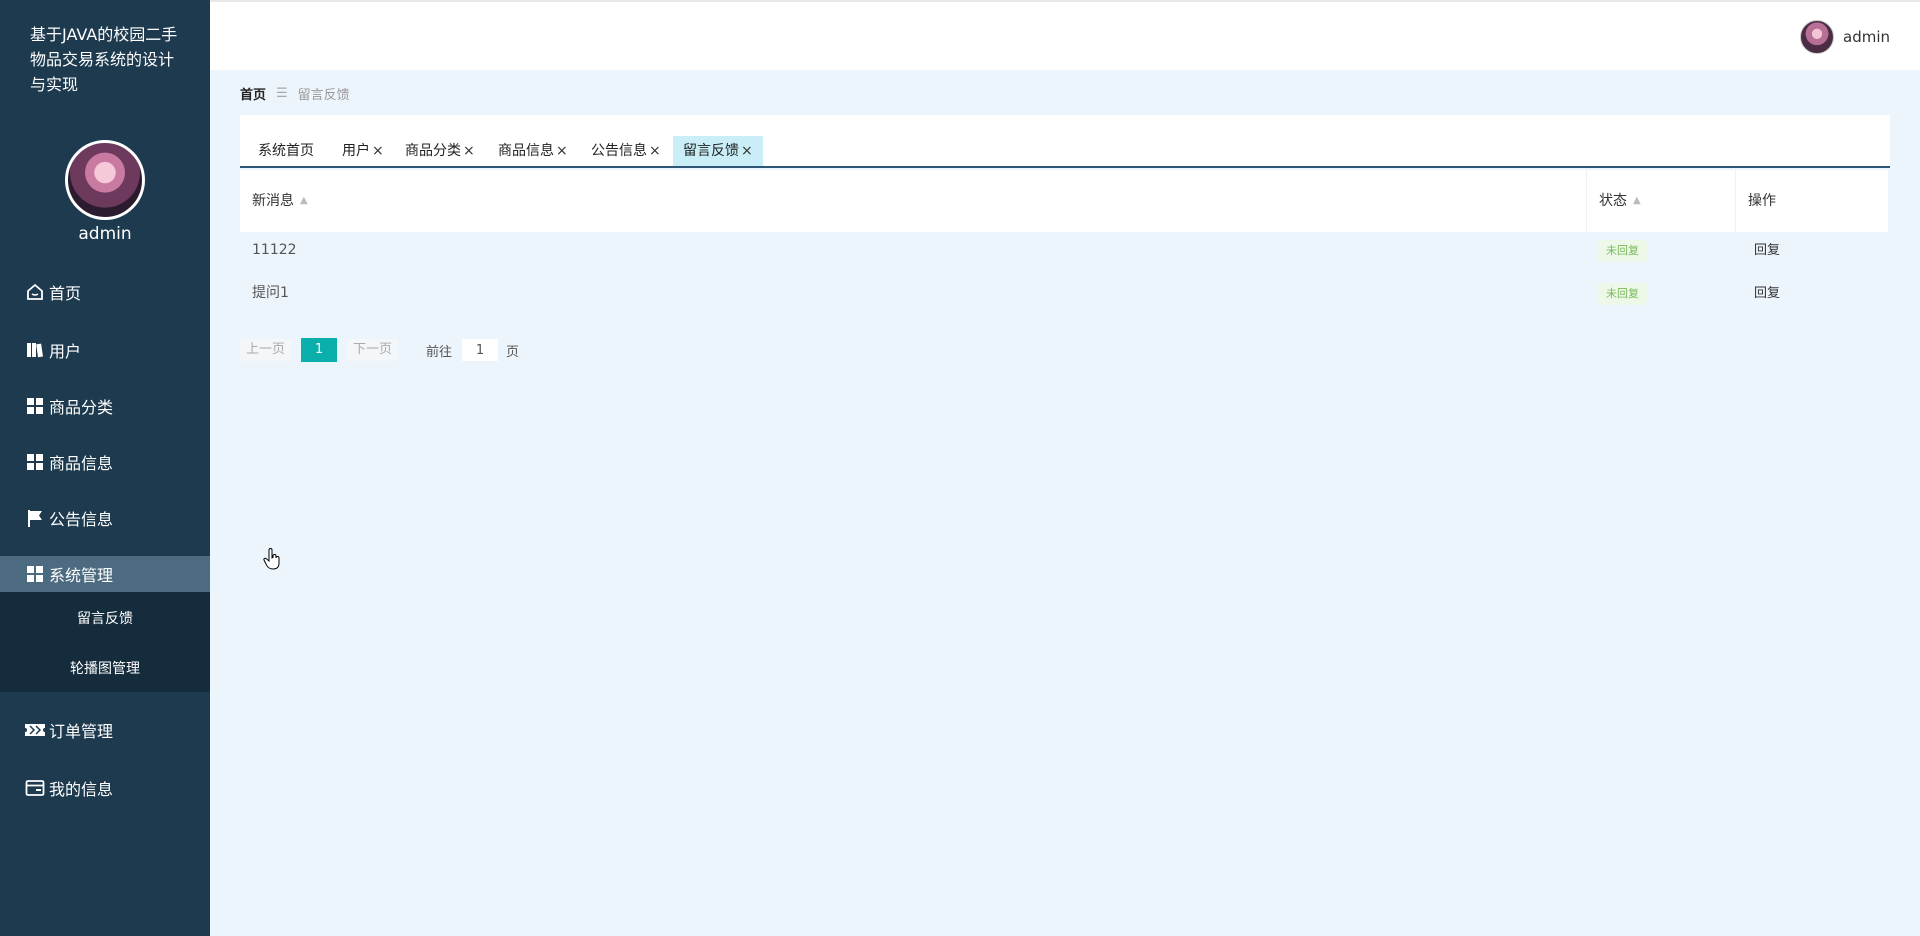 This screenshot has width=1920, height=936. I want to click on tab-label: 系统首页, so click(286, 151).